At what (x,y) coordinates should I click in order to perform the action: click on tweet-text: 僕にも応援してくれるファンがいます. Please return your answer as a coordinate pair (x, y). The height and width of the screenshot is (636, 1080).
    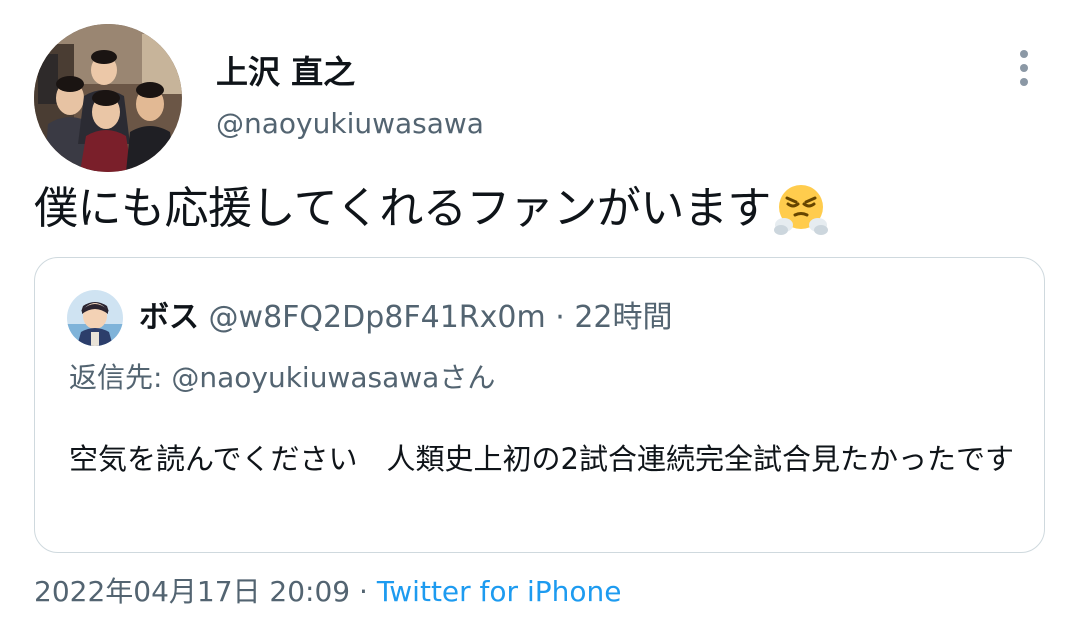
    Looking at the image, I should click on (431, 209).